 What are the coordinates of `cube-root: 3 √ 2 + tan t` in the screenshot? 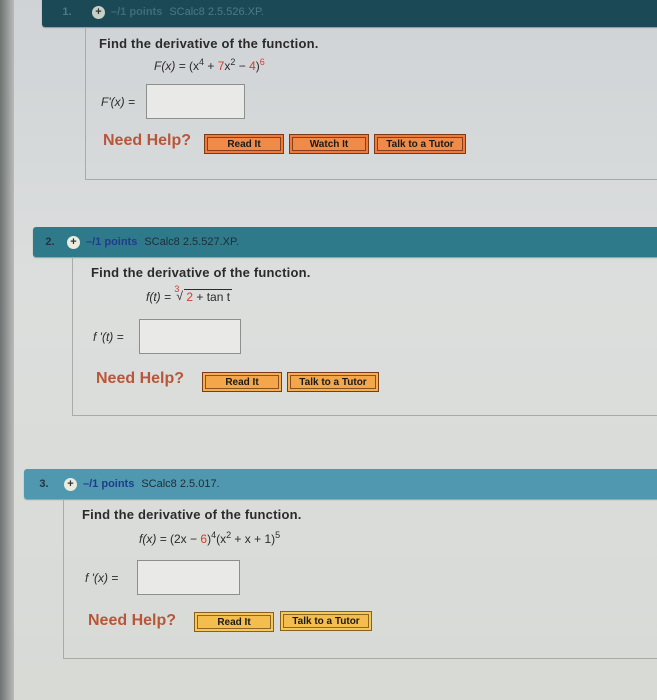 It's located at (203, 294).